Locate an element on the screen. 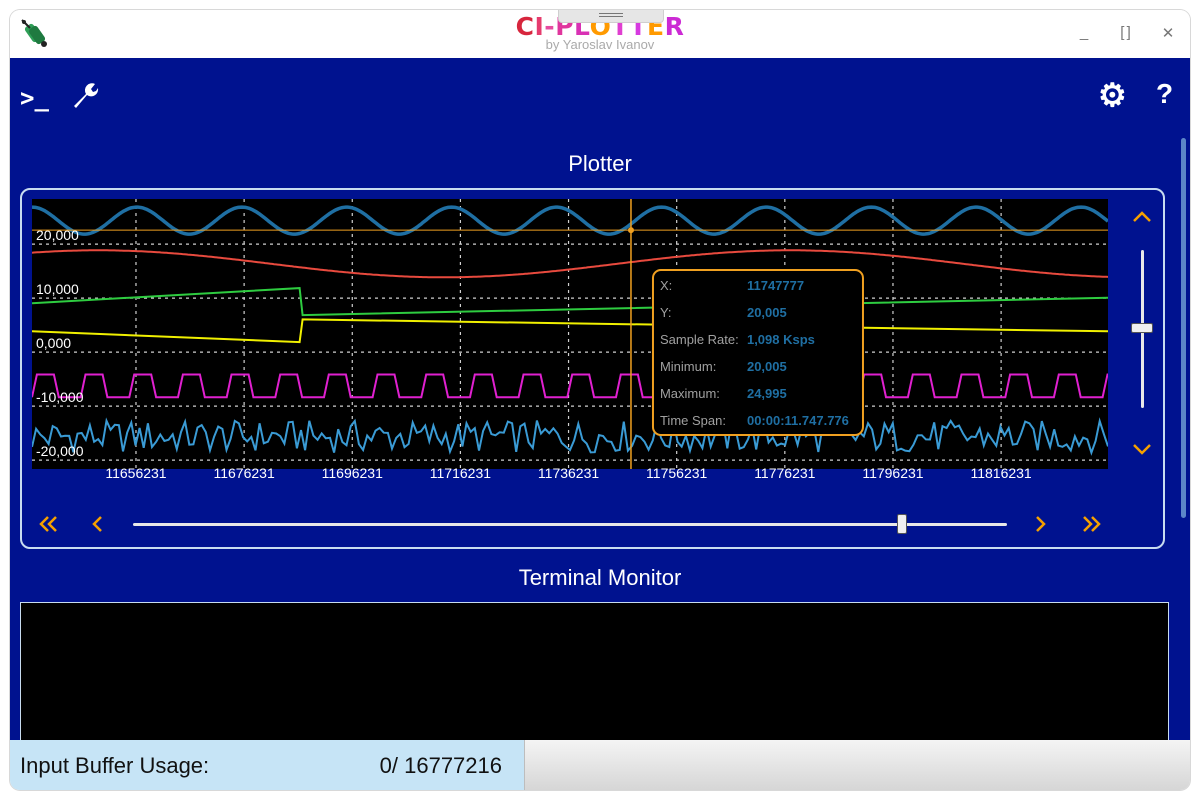 The image size is (1200, 800). vertical-scrollbar is located at coordinates (1182, 328).